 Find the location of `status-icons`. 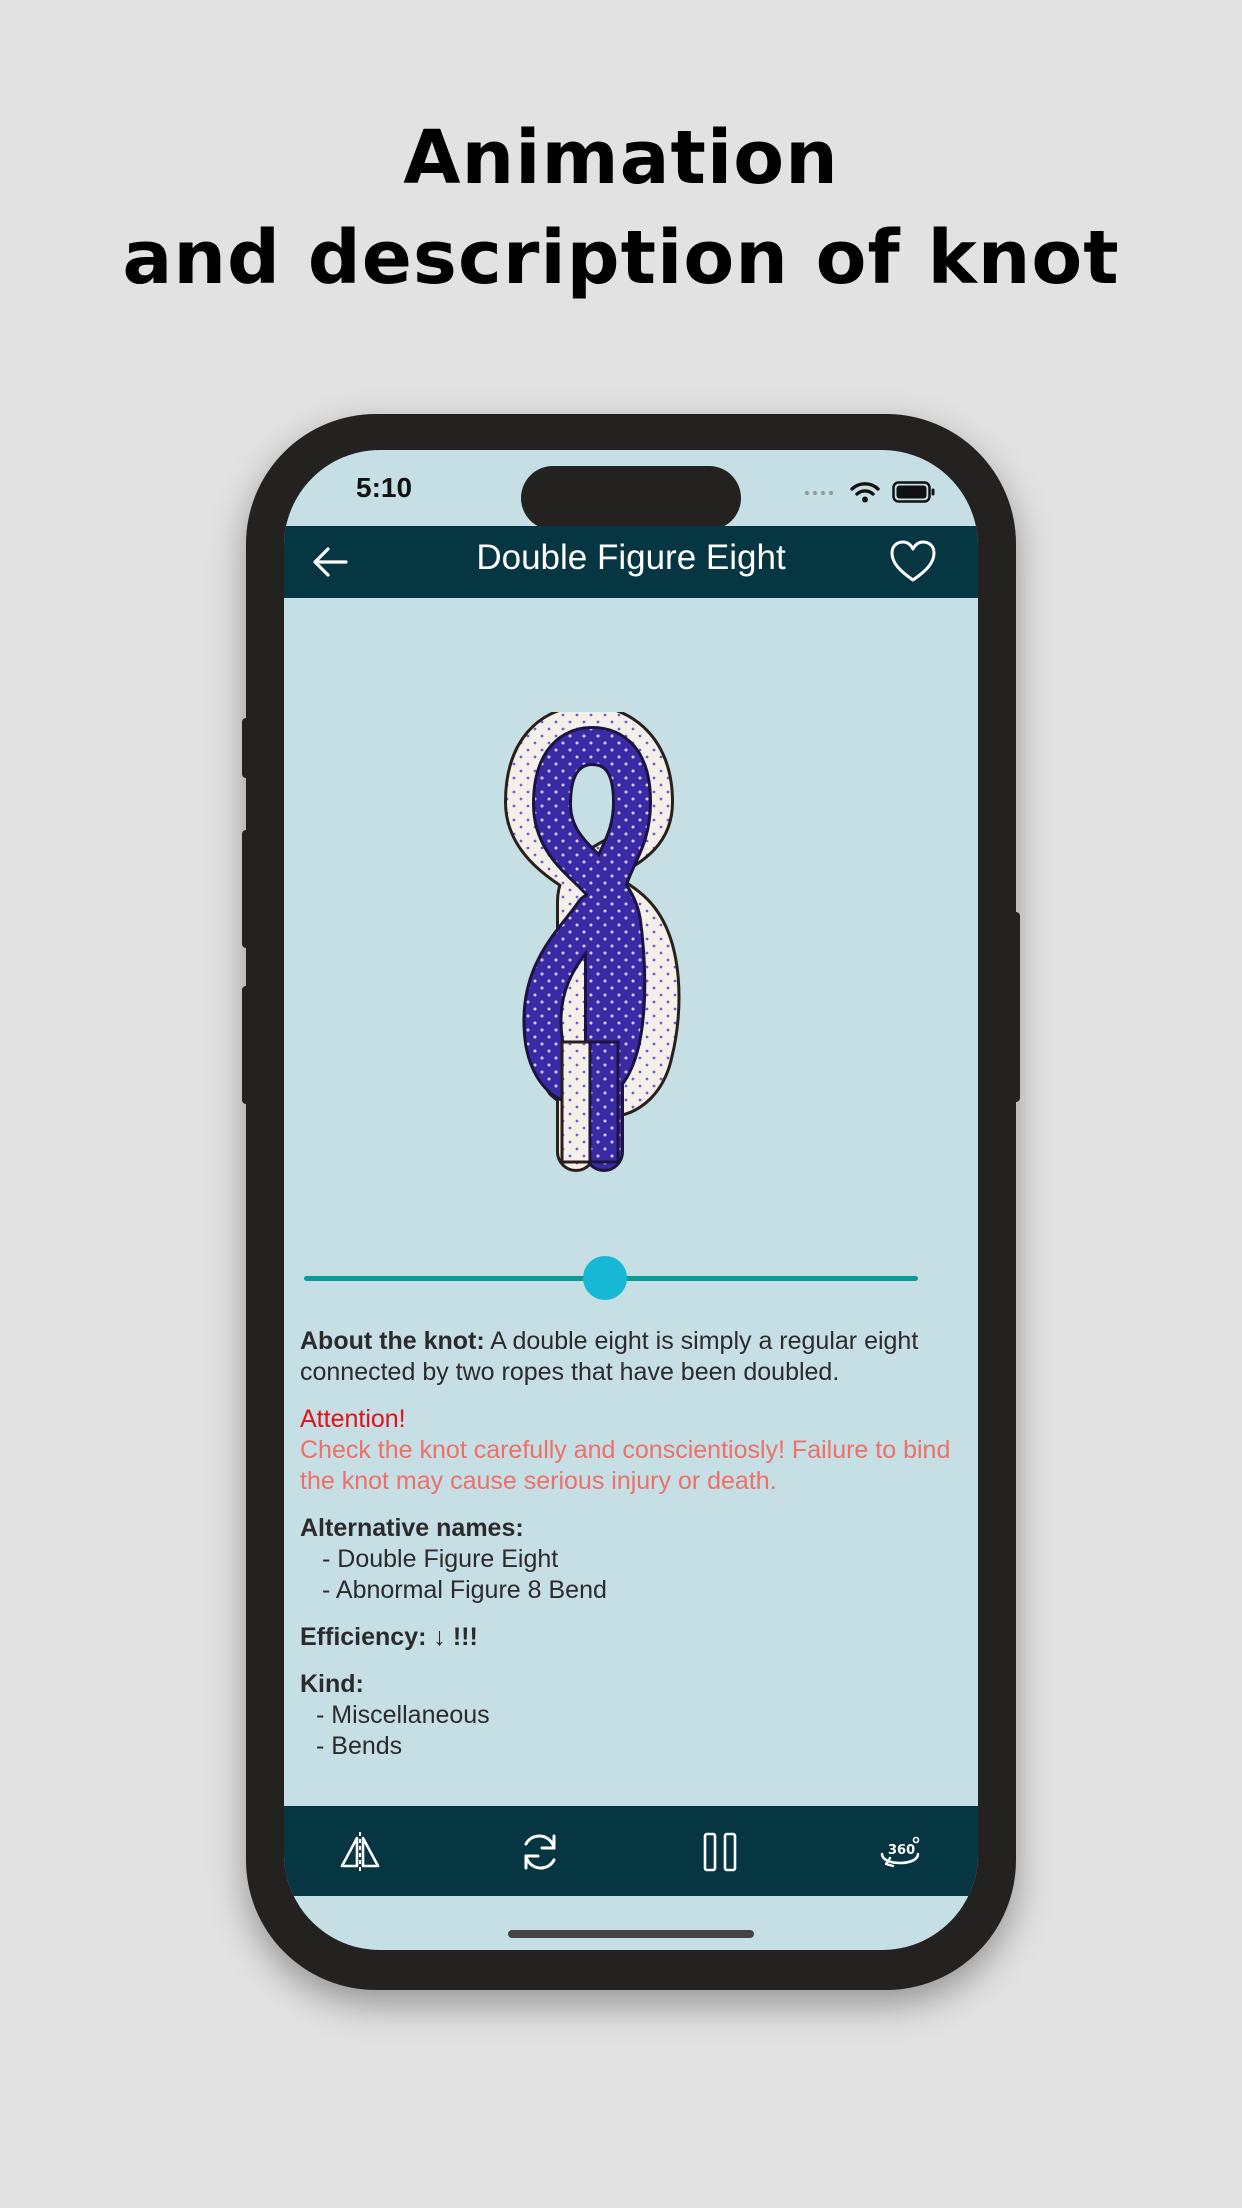

status-icons is located at coordinates (870, 492).